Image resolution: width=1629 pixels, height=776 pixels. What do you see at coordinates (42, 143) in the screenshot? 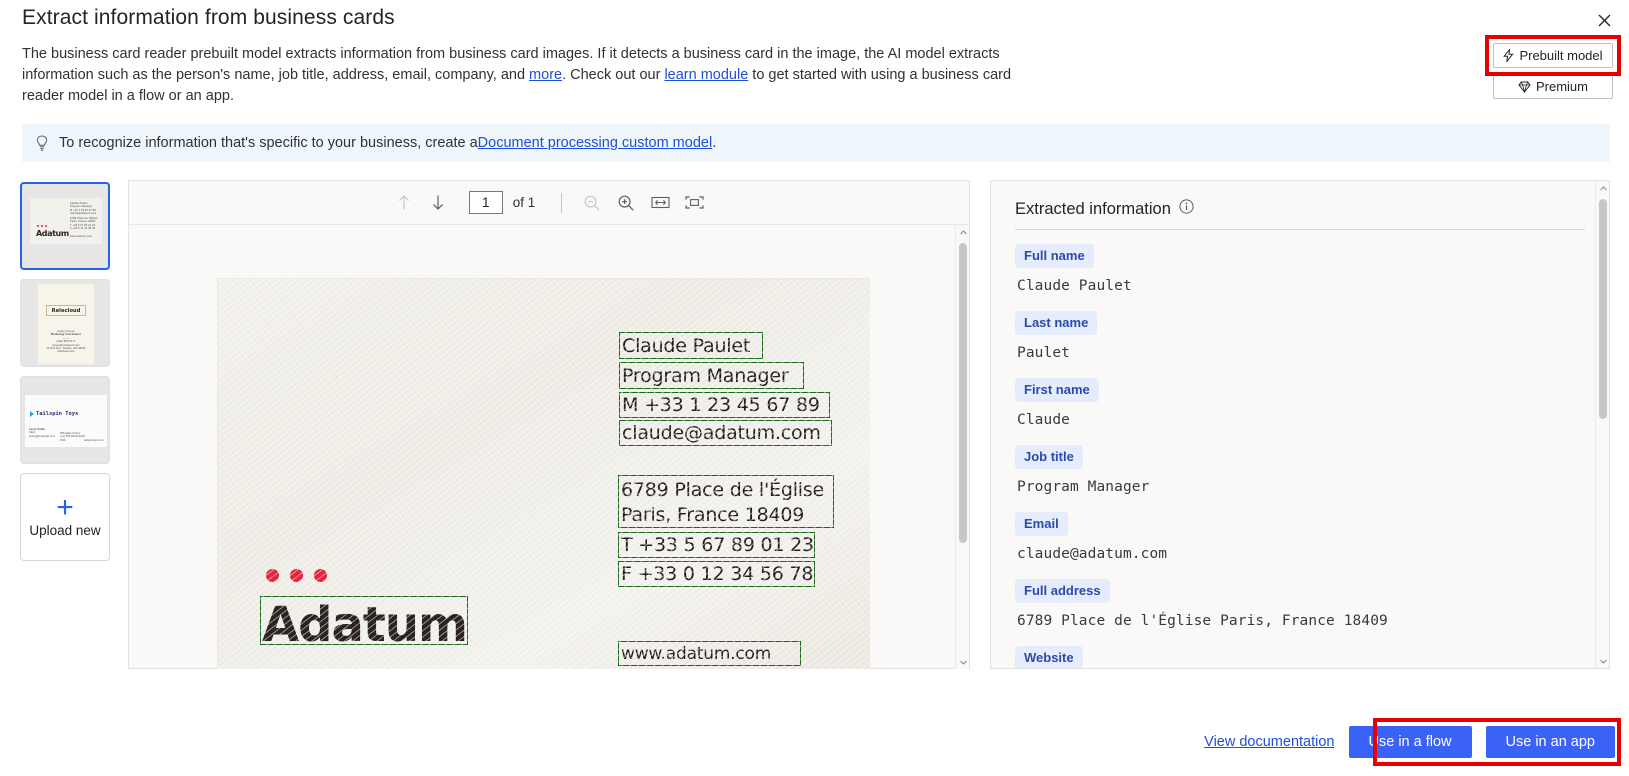
I see `lightbulb-icon` at bounding box center [42, 143].